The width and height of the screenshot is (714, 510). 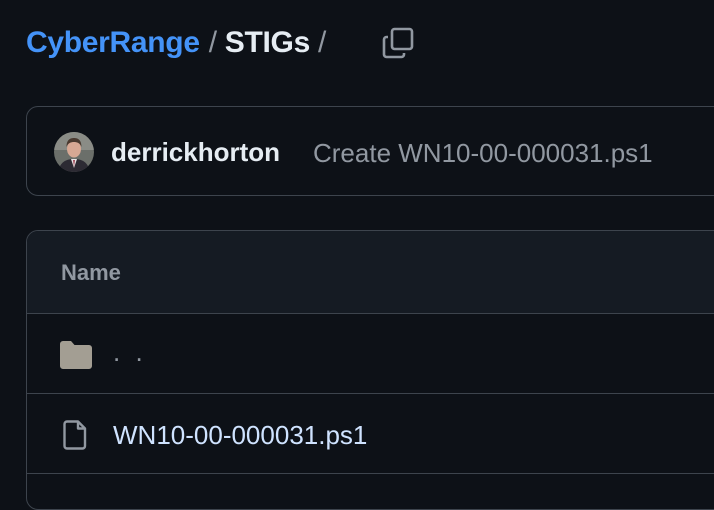 I want to click on avatar-image, so click(x=74, y=152).